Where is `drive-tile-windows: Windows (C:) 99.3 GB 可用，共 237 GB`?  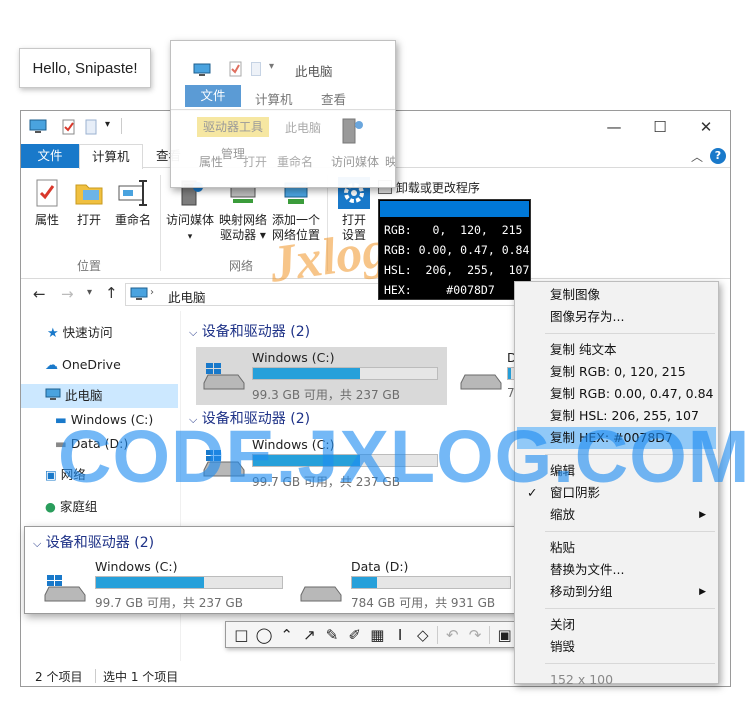
drive-tile-windows: Windows (C:) 99.3 GB 可用，共 237 GB is located at coordinates (321, 376).